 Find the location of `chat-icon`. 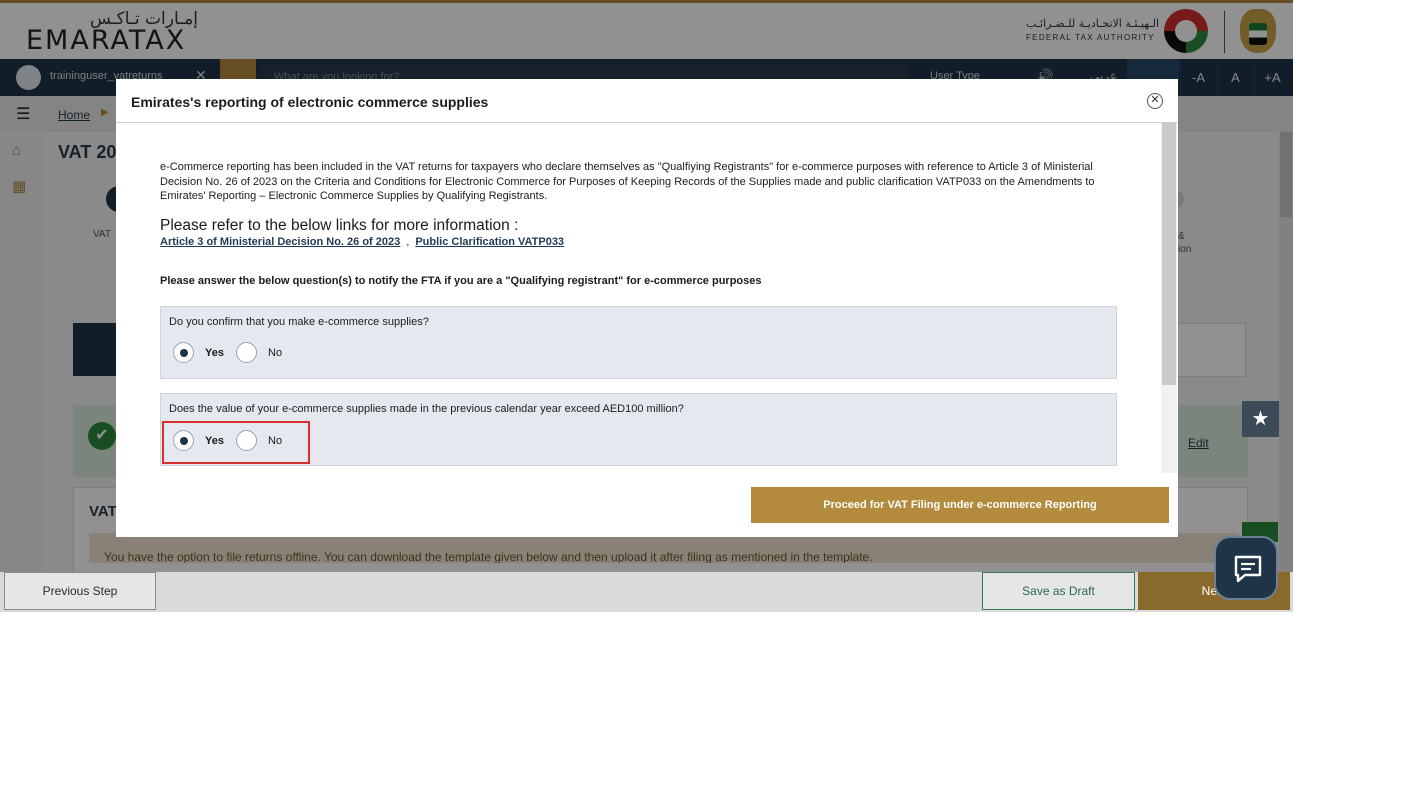

chat-icon is located at coordinates (1246, 568).